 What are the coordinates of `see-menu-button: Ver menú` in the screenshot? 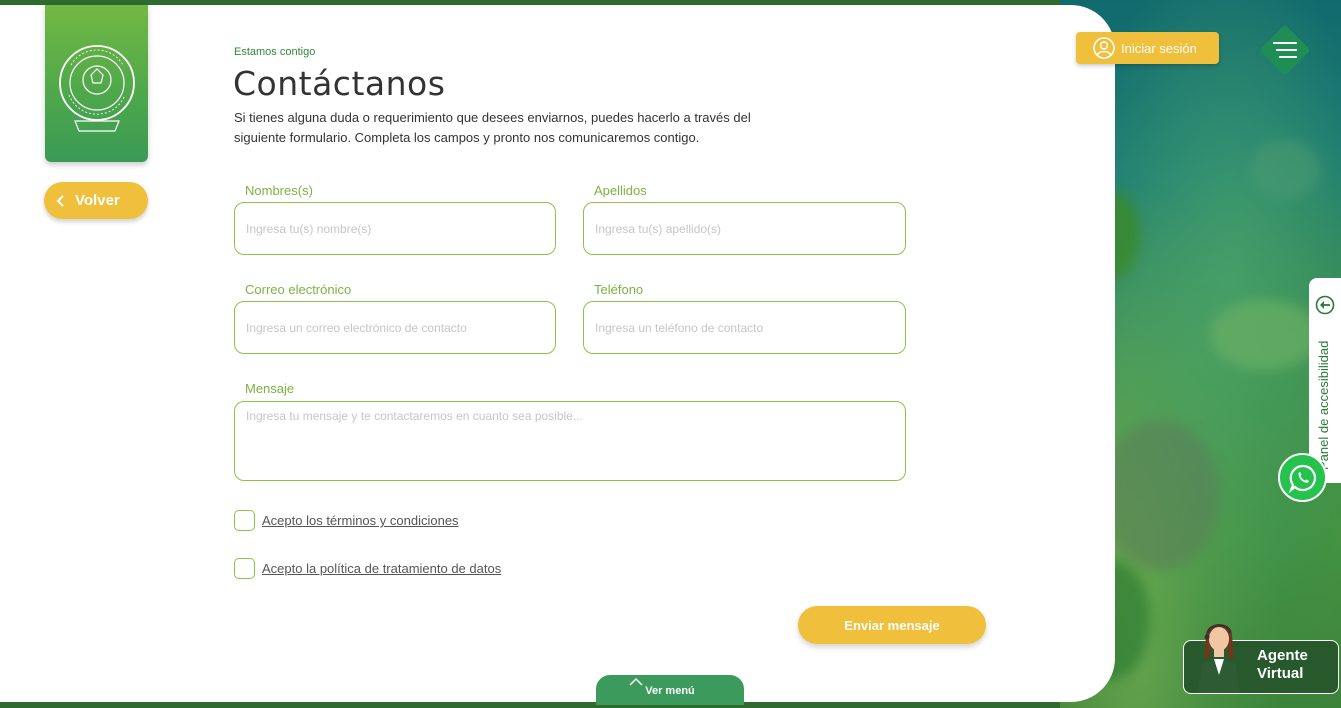 It's located at (670, 690).